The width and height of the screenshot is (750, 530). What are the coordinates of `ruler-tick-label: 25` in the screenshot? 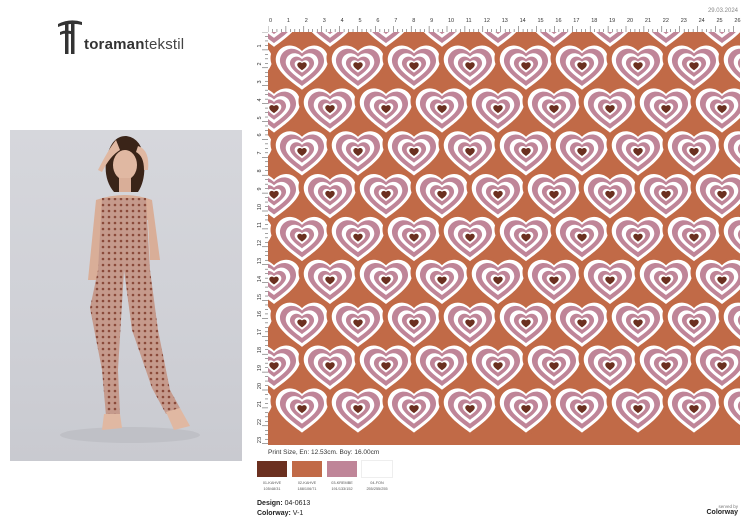 It's located at (719, 21).